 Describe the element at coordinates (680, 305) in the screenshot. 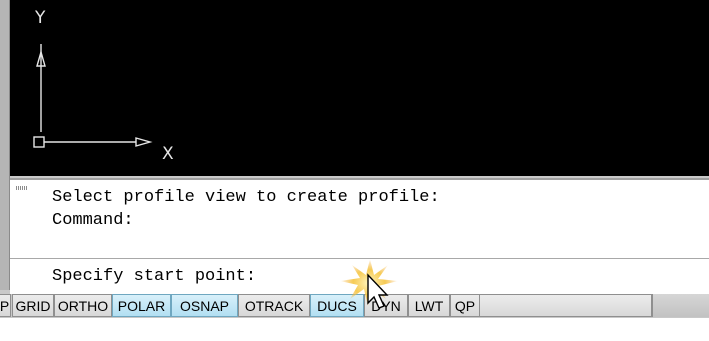

I see `status-bar-tray` at that location.